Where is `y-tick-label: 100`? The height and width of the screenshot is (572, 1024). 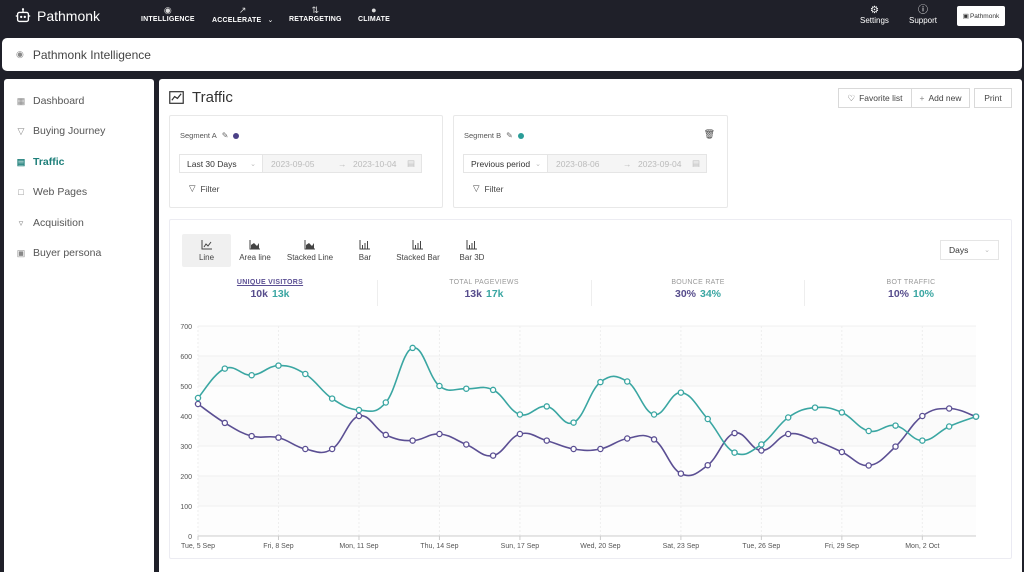 y-tick-label: 100 is located at coordinates (186, 507).